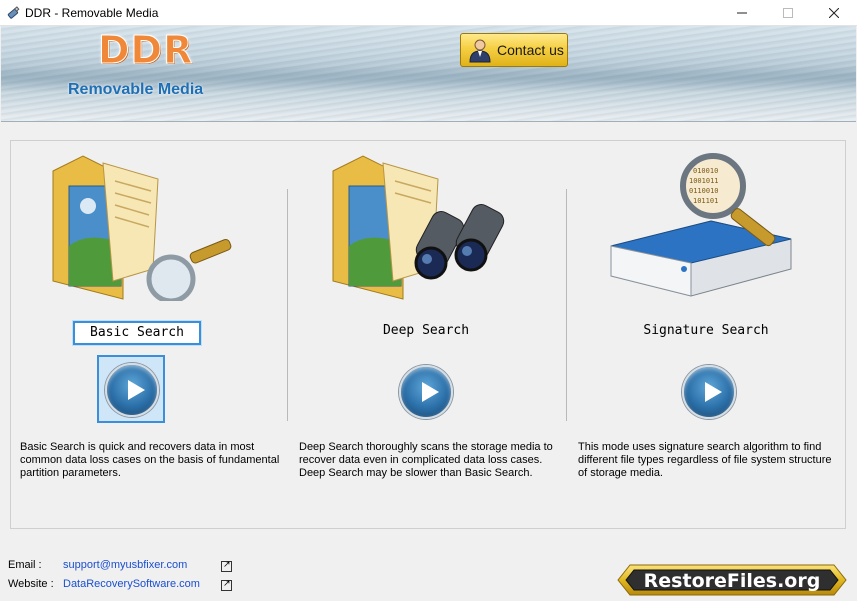 The image size is (857, 601). What do you see at coordinates (145, 50) in the screenshot?
I see `app-logo: DDR` at bounding box center [145, 50].